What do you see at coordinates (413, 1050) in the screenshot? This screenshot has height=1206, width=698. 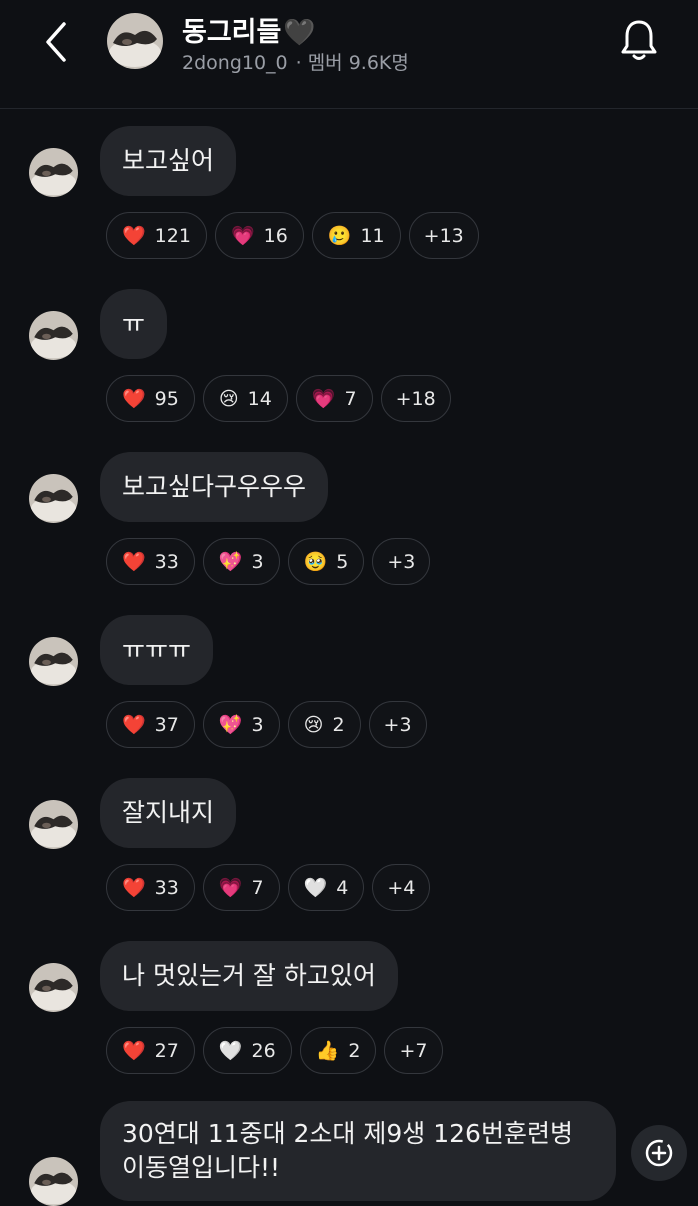 I see `more-reactions-chip: +7` at bounding box center [413, 1050].